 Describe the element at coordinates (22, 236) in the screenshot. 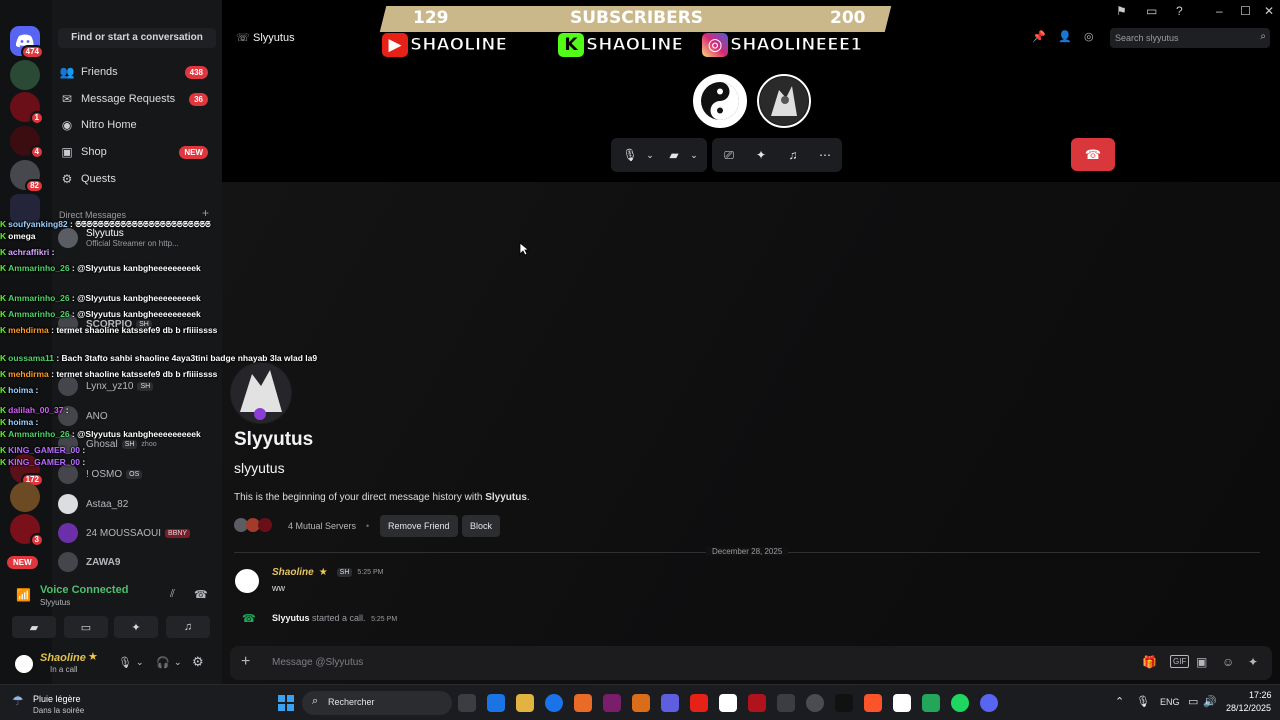

I see `stream-chat-user: omega` at that location.